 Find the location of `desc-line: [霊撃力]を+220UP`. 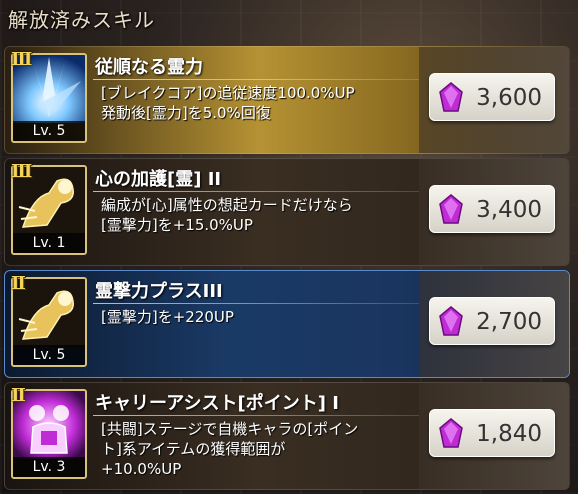

desc-line: [霊撃力]を+220UP is located at coordinates (167, 317).